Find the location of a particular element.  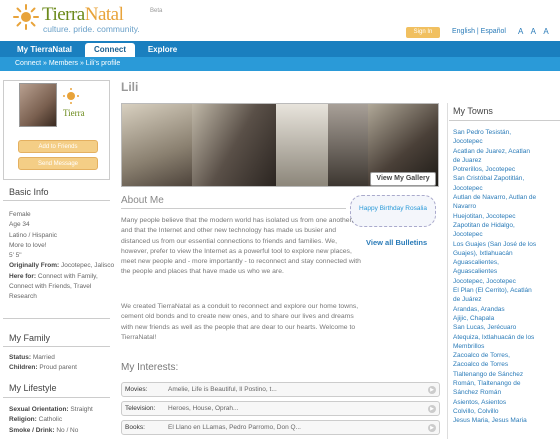

send-message-button: Send Message is located at coordinates (58, 163).